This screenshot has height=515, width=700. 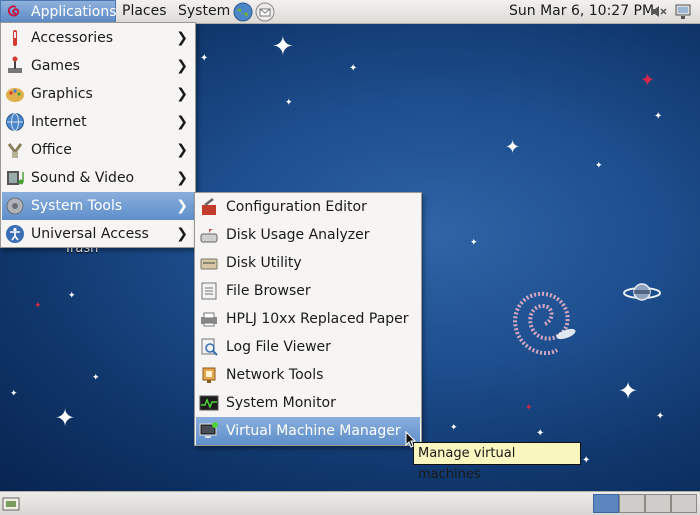 What do you see at coordinates (313, 431) in the screenshot?
I see `menu-item-label: Virtual Machine Manager` at bounding box center [313, 431].